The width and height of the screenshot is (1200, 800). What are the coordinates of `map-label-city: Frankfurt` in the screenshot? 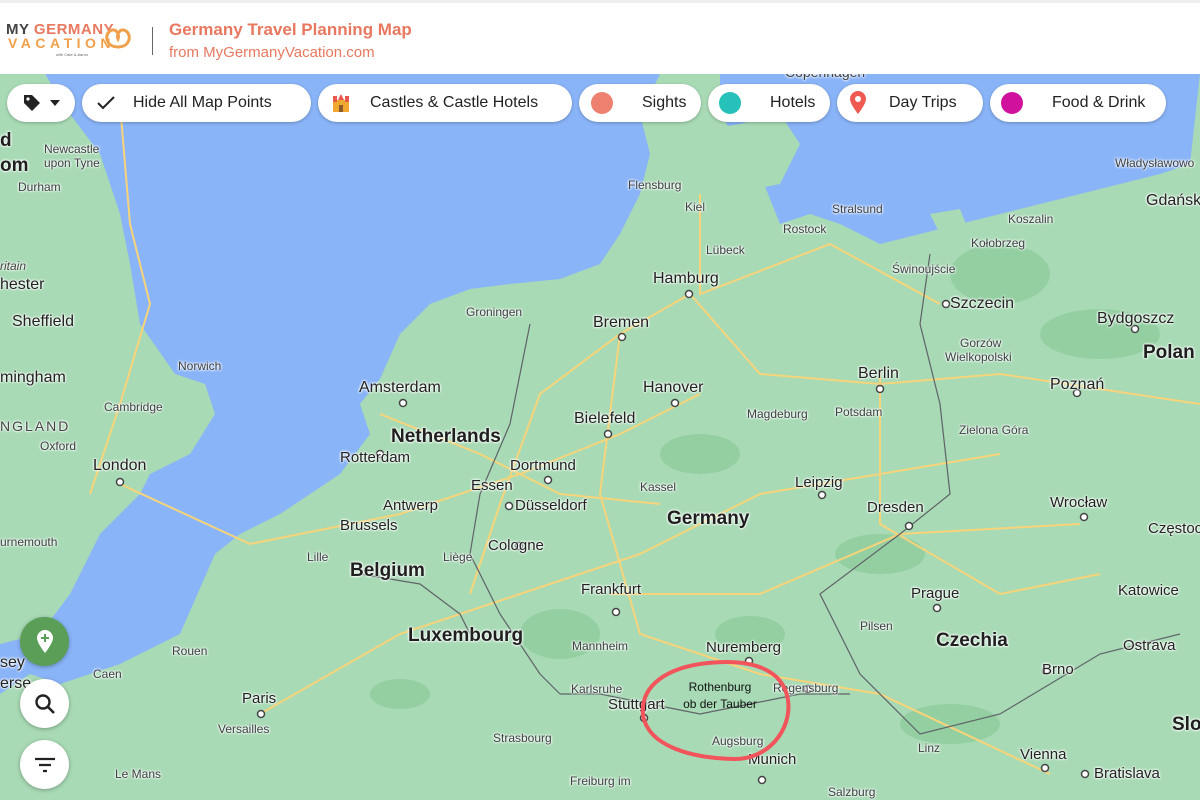 It's located at (611, 589).